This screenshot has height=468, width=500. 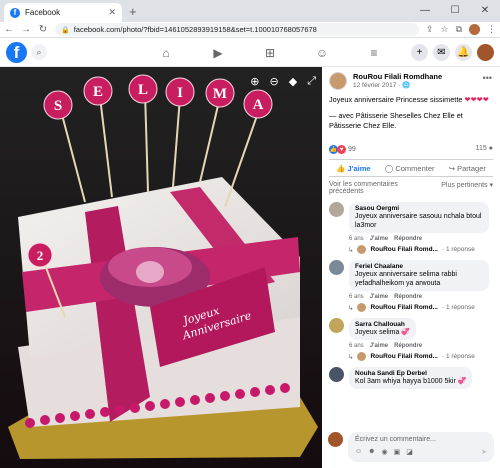 I want to click on sticker-icon: ◪, so click(x=409, y=452).